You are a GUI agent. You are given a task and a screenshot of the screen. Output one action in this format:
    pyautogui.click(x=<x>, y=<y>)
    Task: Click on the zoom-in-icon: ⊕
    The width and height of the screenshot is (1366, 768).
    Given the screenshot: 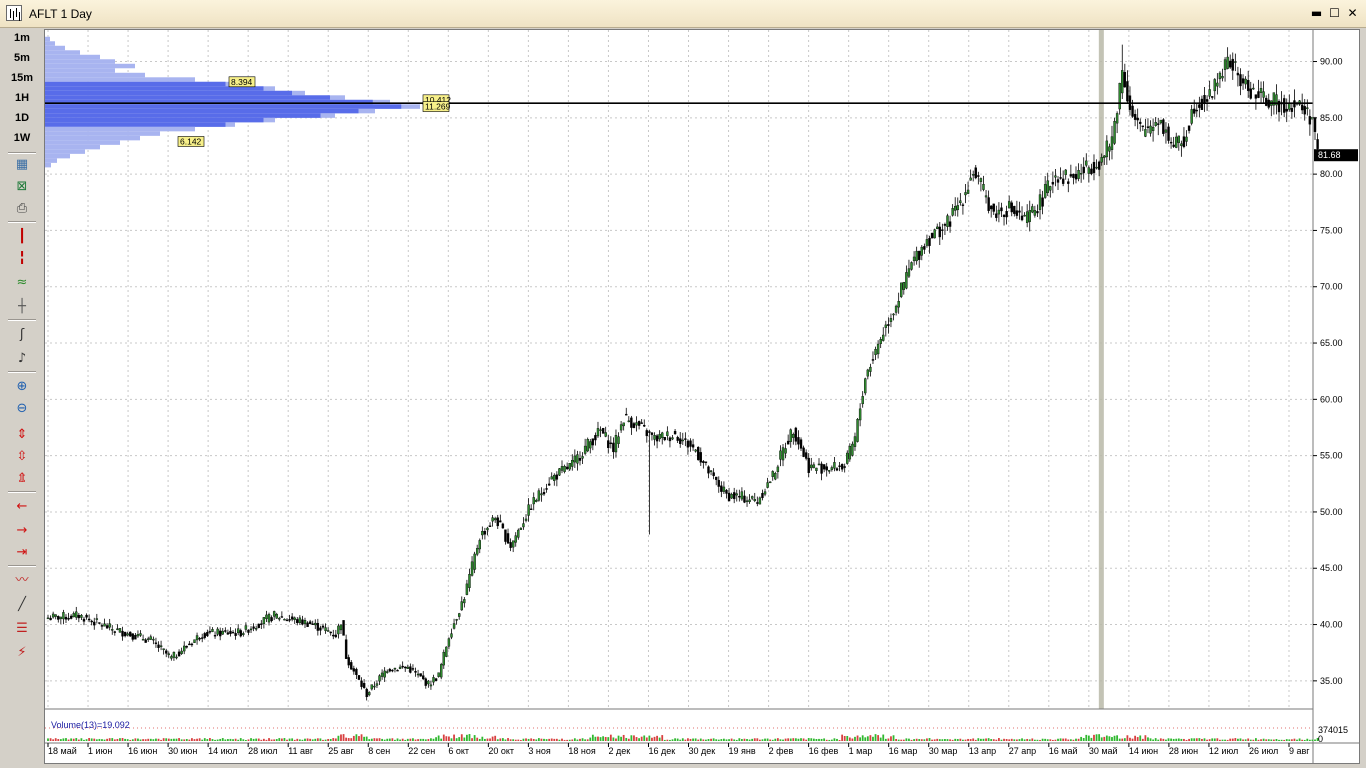 What is the action you would take?
    pyautogui.click(x=22, y=387)
    